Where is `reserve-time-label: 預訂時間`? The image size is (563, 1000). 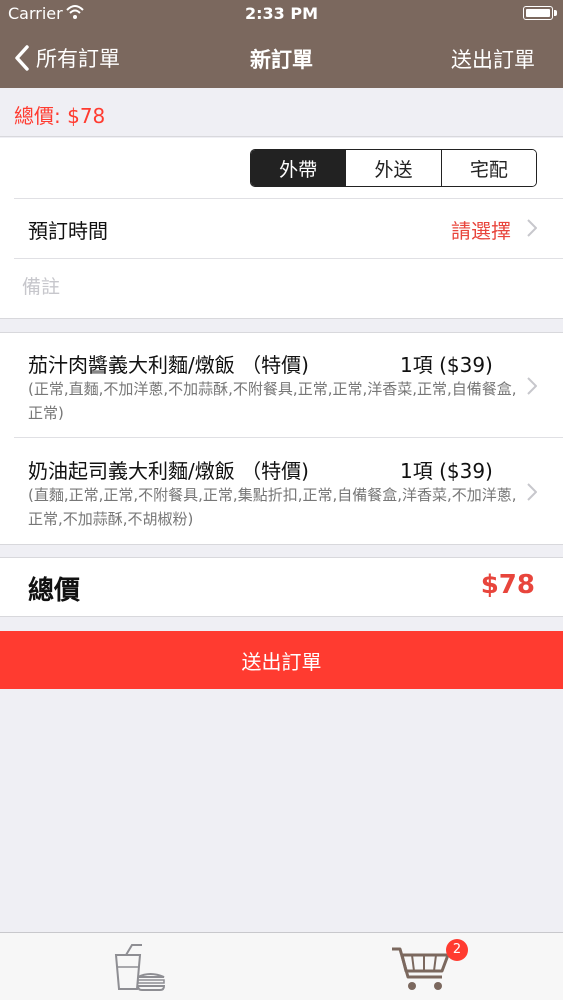
reserve-time-label: 預訂時間 is located at coordinates (68, 231).